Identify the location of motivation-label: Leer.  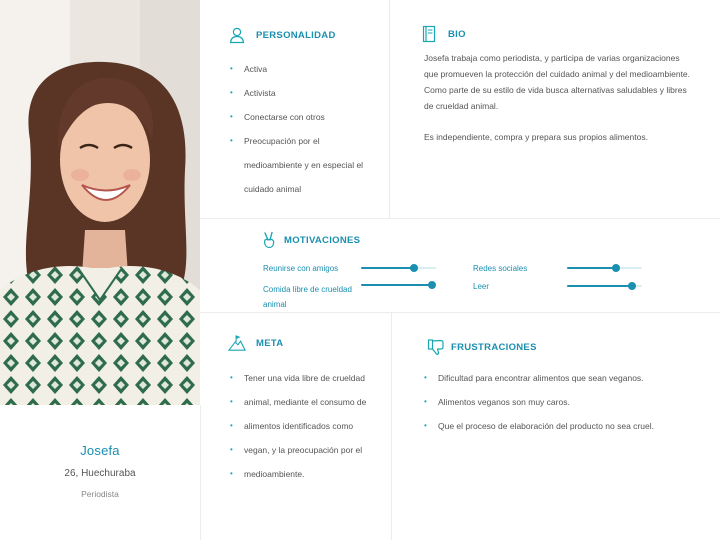
(481, 286).